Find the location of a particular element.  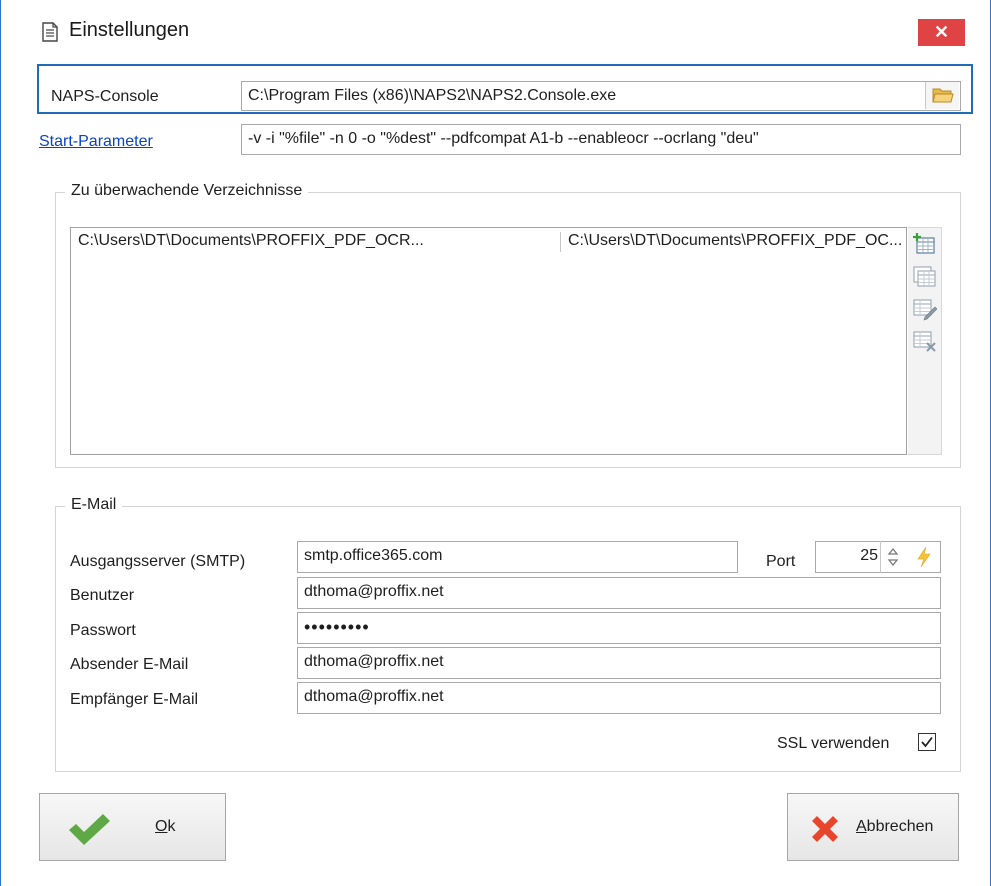

close-button: ✕ is located at coordinates (941, 32).